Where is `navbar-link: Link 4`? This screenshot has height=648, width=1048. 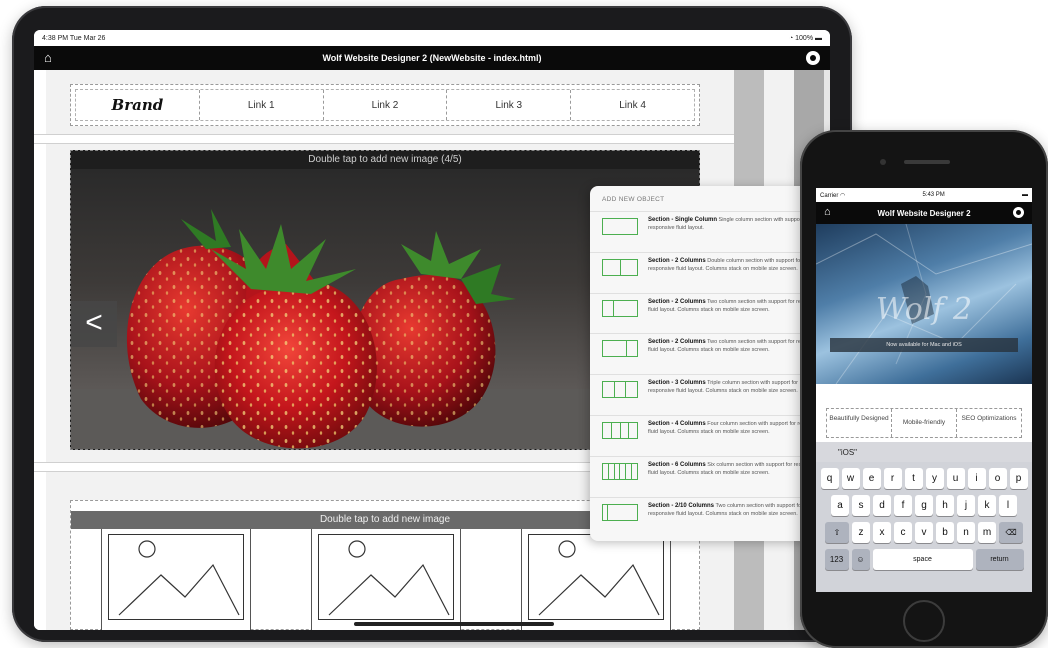
navbar-link: Link 4 is located at coordinates (632, 105).